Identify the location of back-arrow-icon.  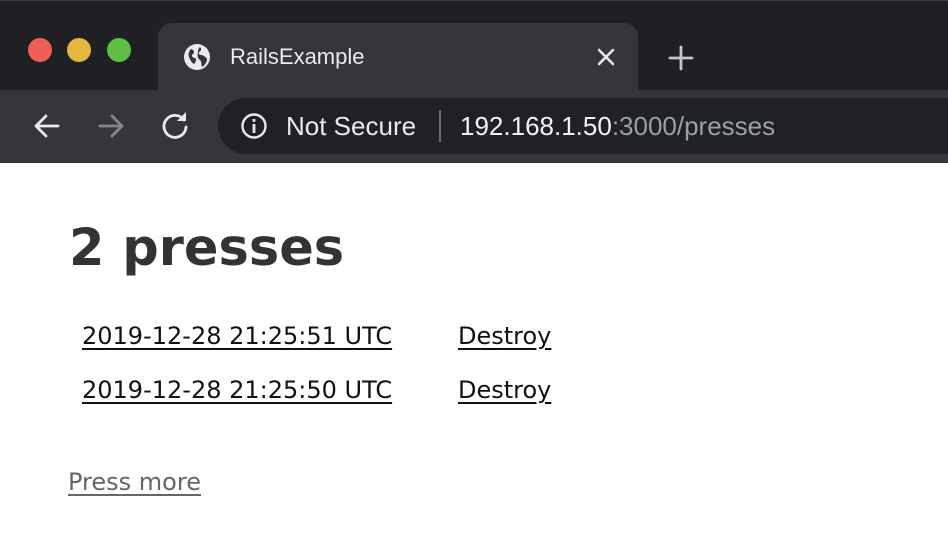
(47, 126).